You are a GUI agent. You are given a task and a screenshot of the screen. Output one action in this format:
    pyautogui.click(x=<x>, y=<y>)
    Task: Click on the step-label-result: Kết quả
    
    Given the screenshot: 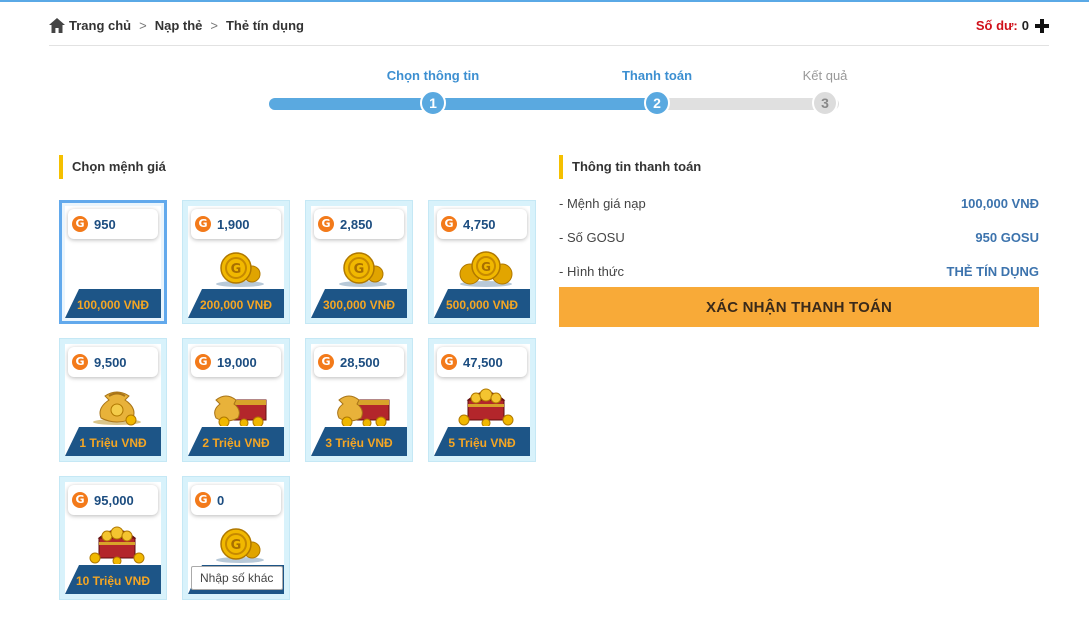 What is the action you would take?
    pyautogui.click(x=825, y=75)
    